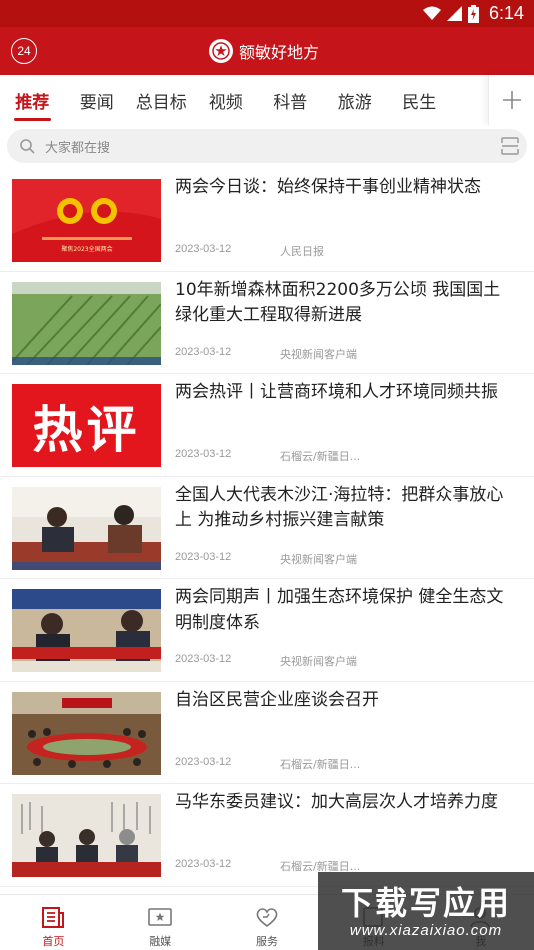  I want to click on service-heart-icon, so click(266, 918).